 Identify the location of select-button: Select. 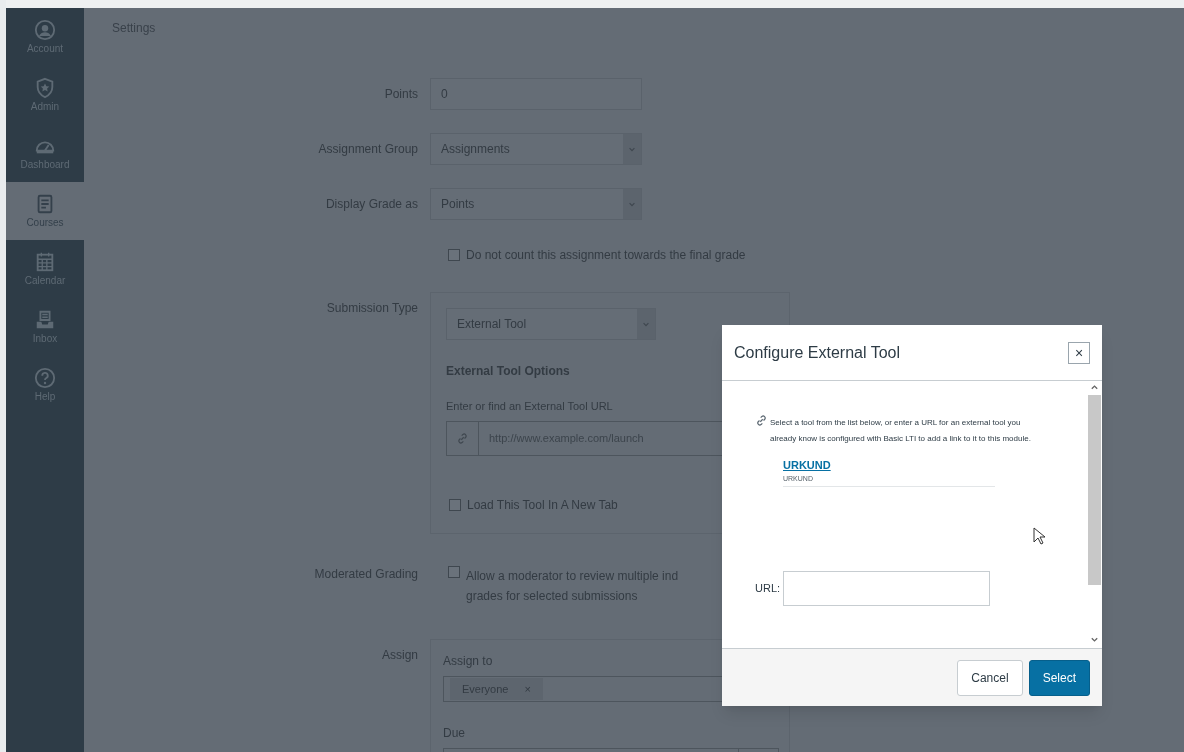
(1059, 677).